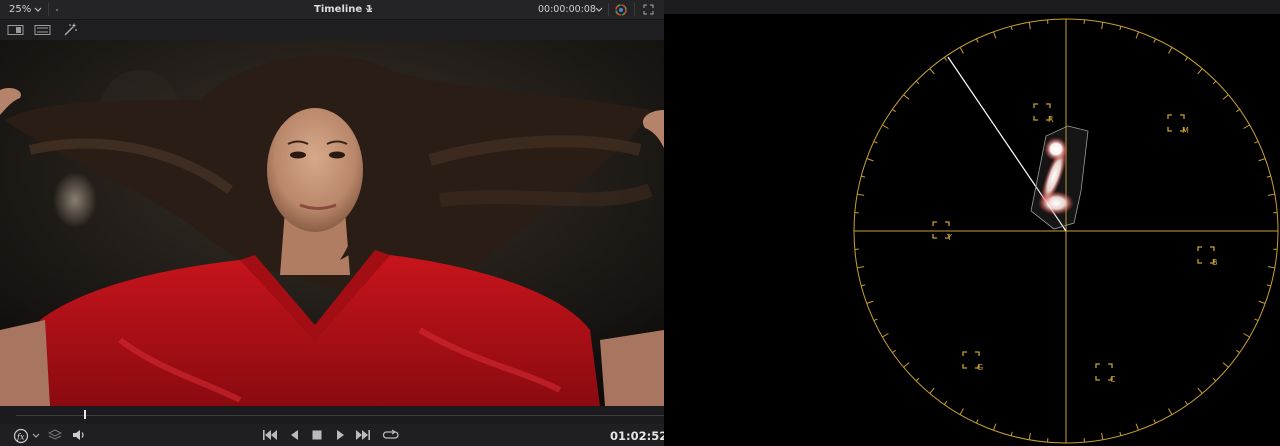 The image size is (1280, 446). Describe the element at coordinates (1185, 130) in the screenshot. I see `target-label-m: M` at that location.